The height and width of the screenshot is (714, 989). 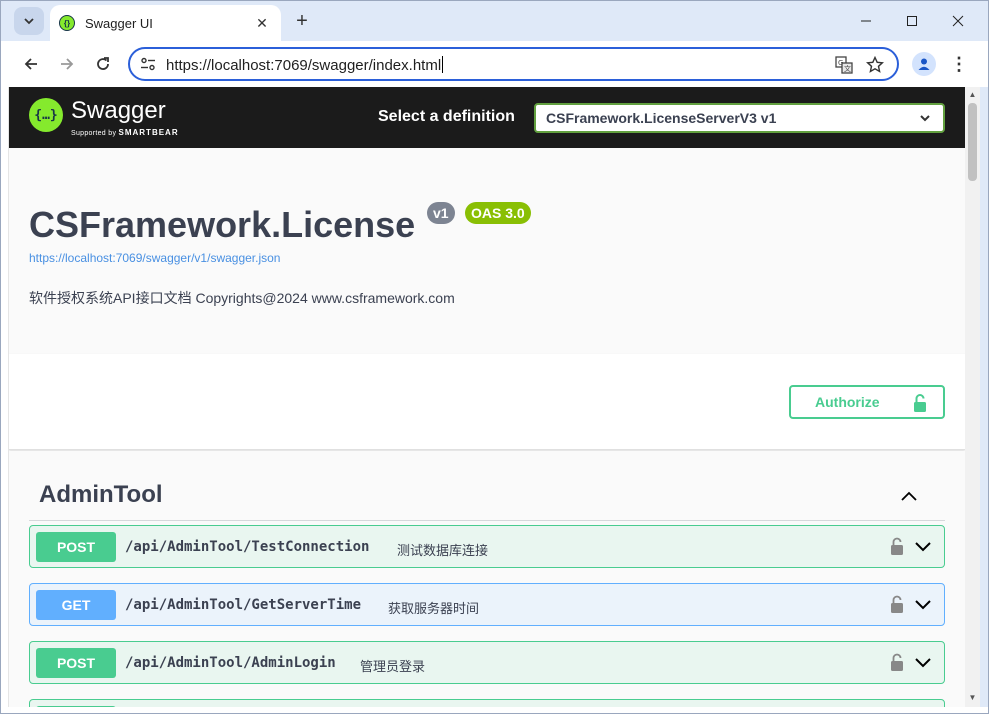 I want to click on person-icon, so click(x=924, y=64).